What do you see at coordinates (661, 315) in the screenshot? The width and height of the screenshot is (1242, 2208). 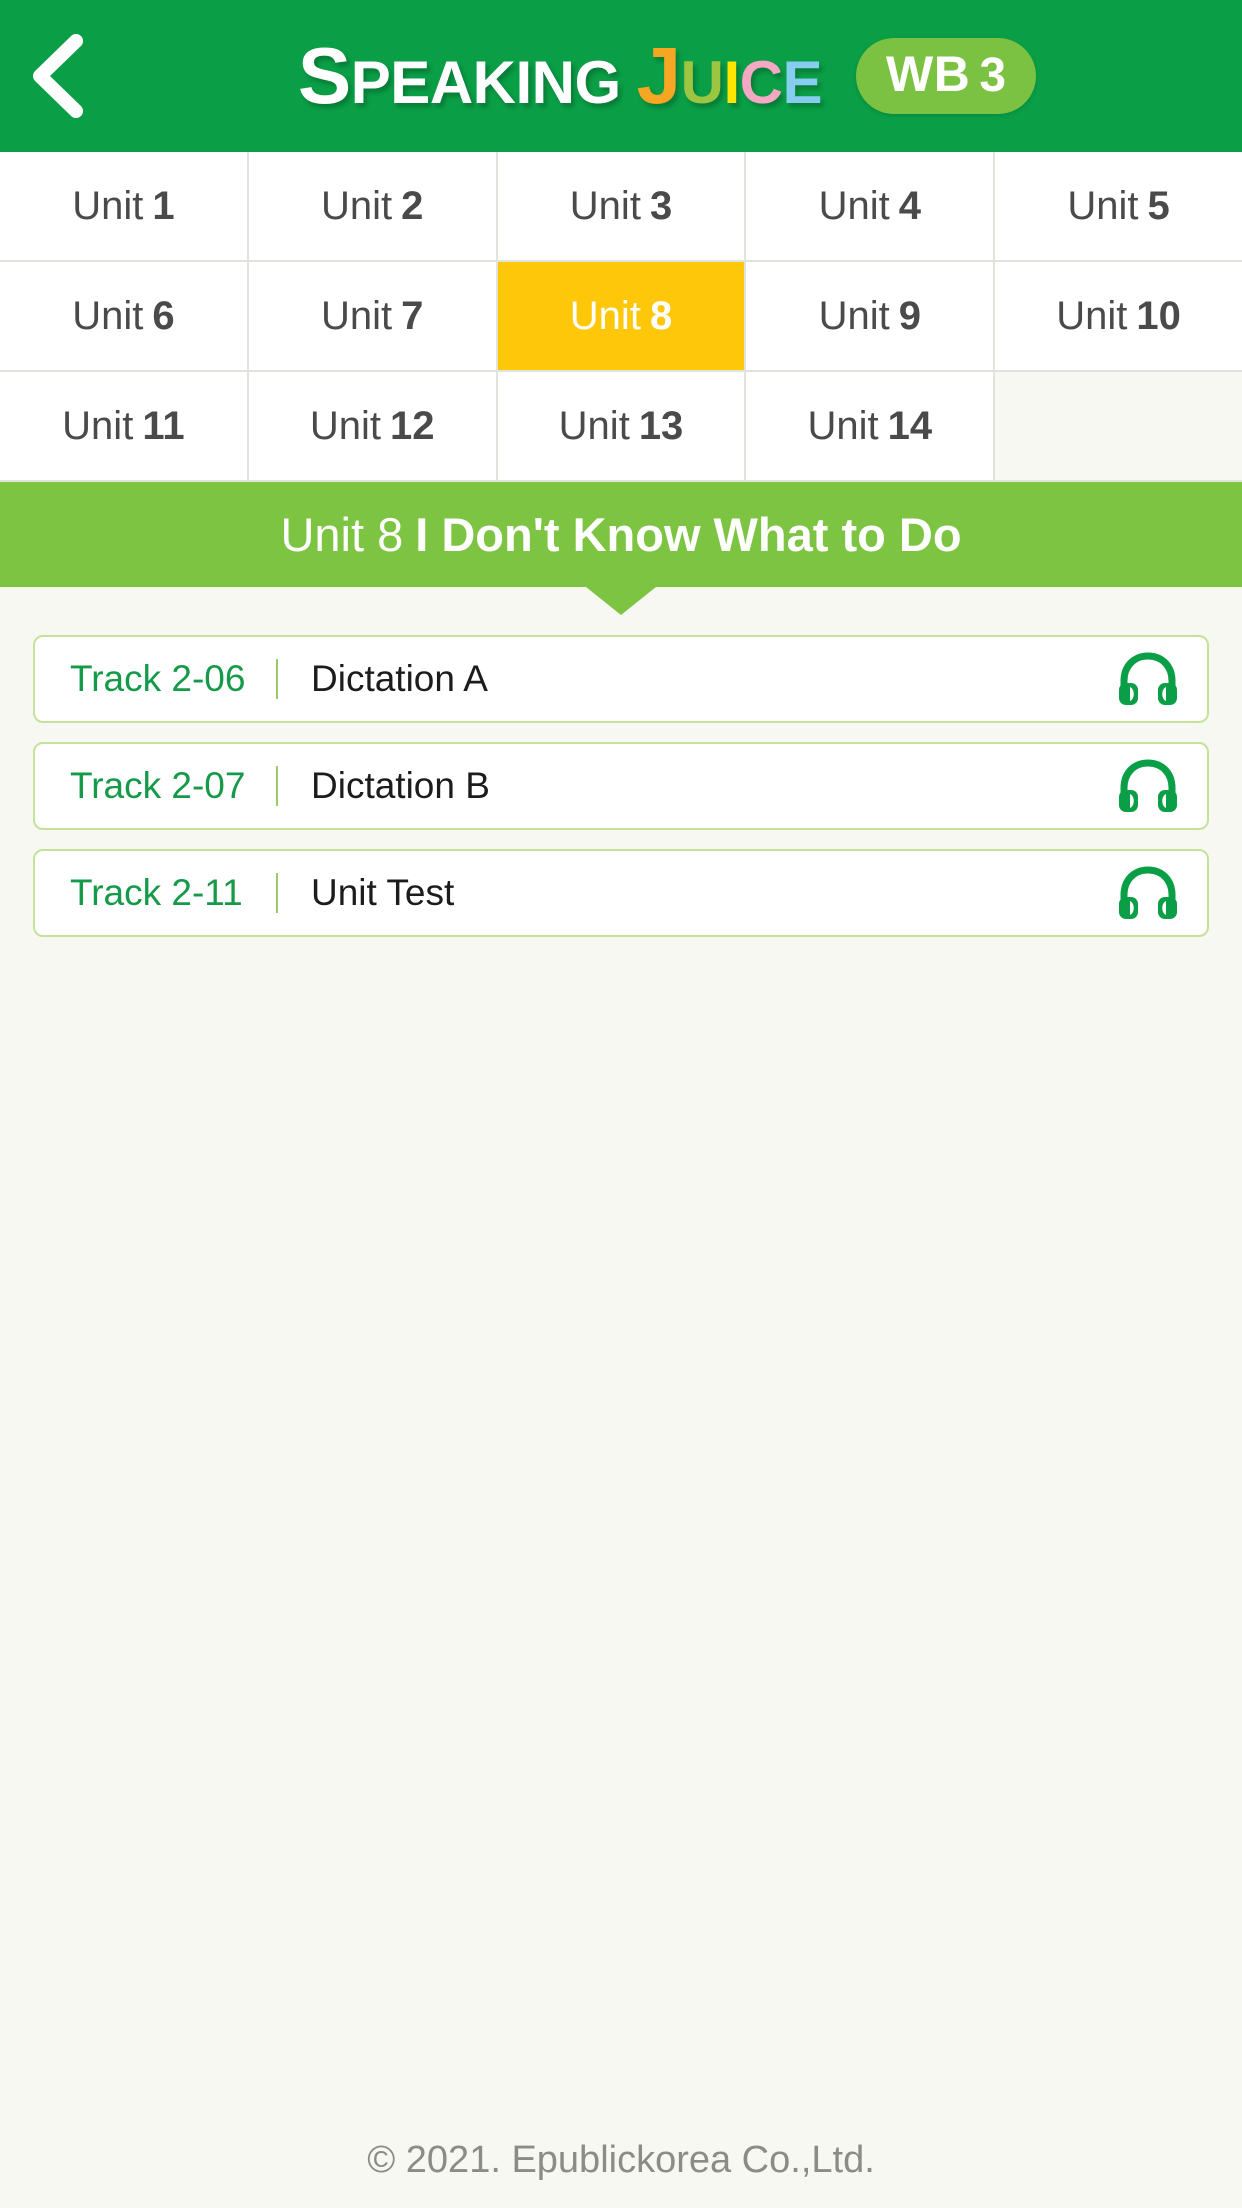 I see `unit-cell-number: 8` at bounding box center [661, 315].